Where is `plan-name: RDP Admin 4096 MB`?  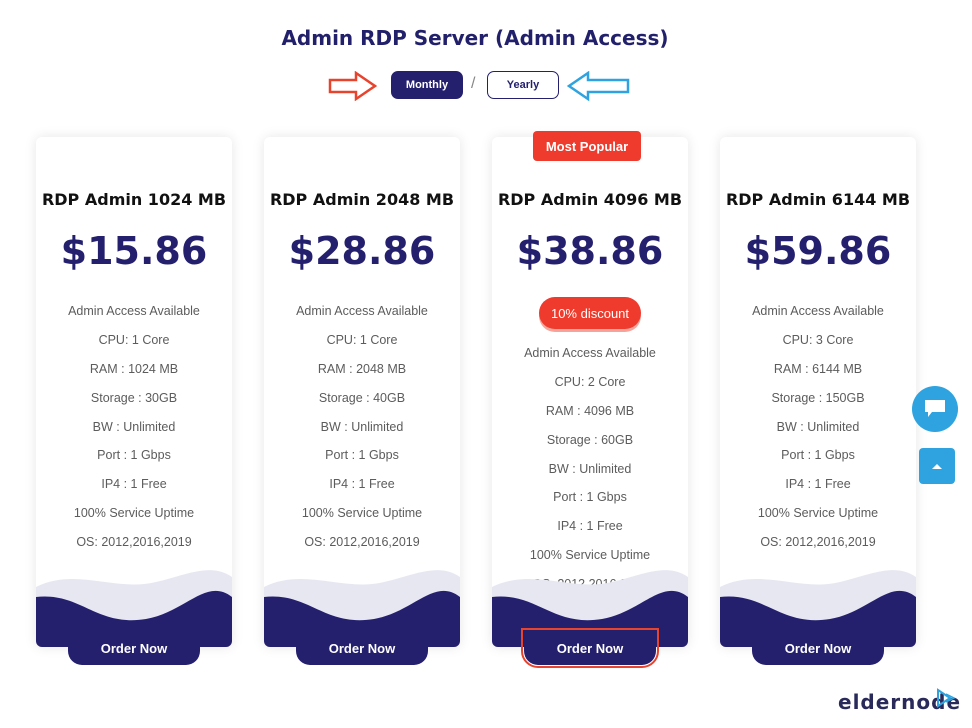 plan-name: RDP Admin 4096 MB is located at coordinates (590, 199).